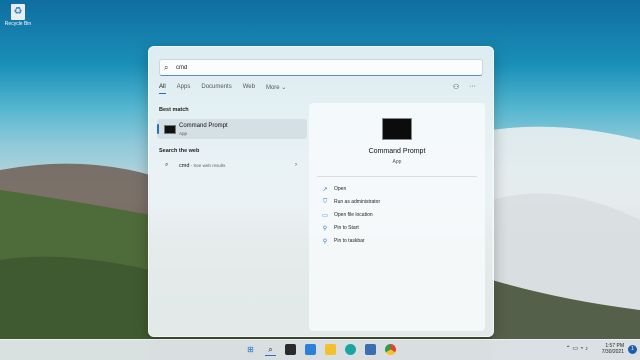 This screenshot has height=360, width=640. Describe the element at coordinates (350, 349) in the screenshot. I see `edge-icon` at that location.